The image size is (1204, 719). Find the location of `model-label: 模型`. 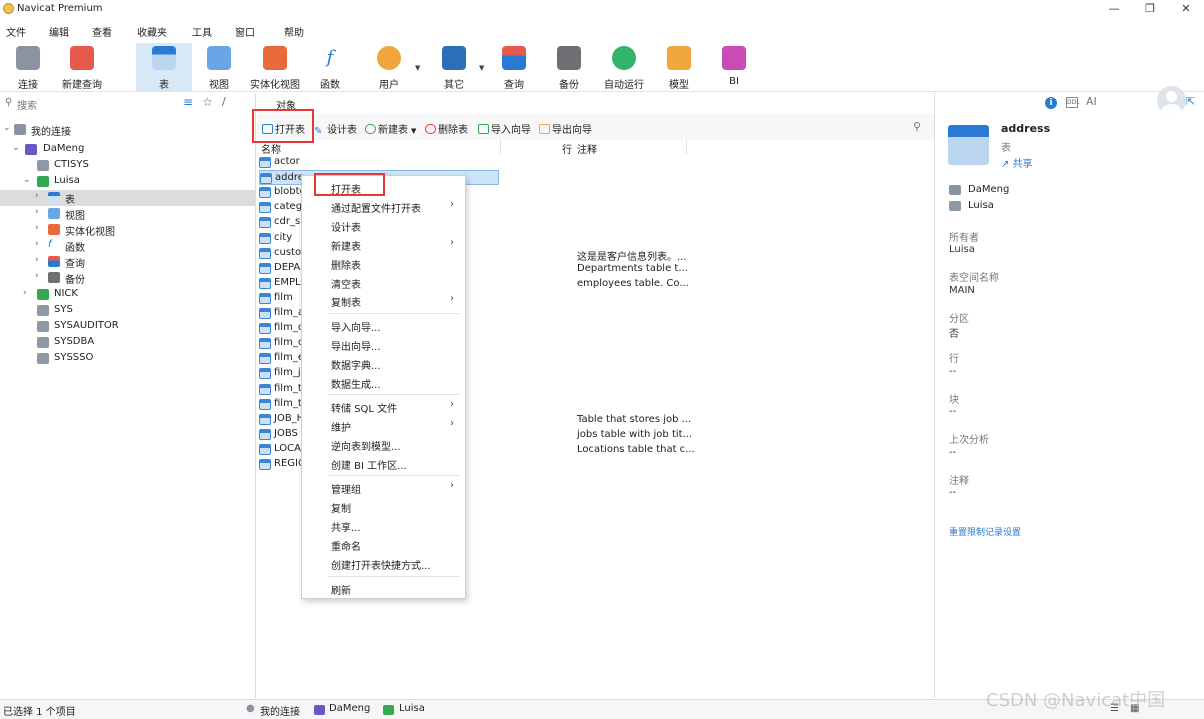

model-label: 模型 is located at coordinates (679, 85).